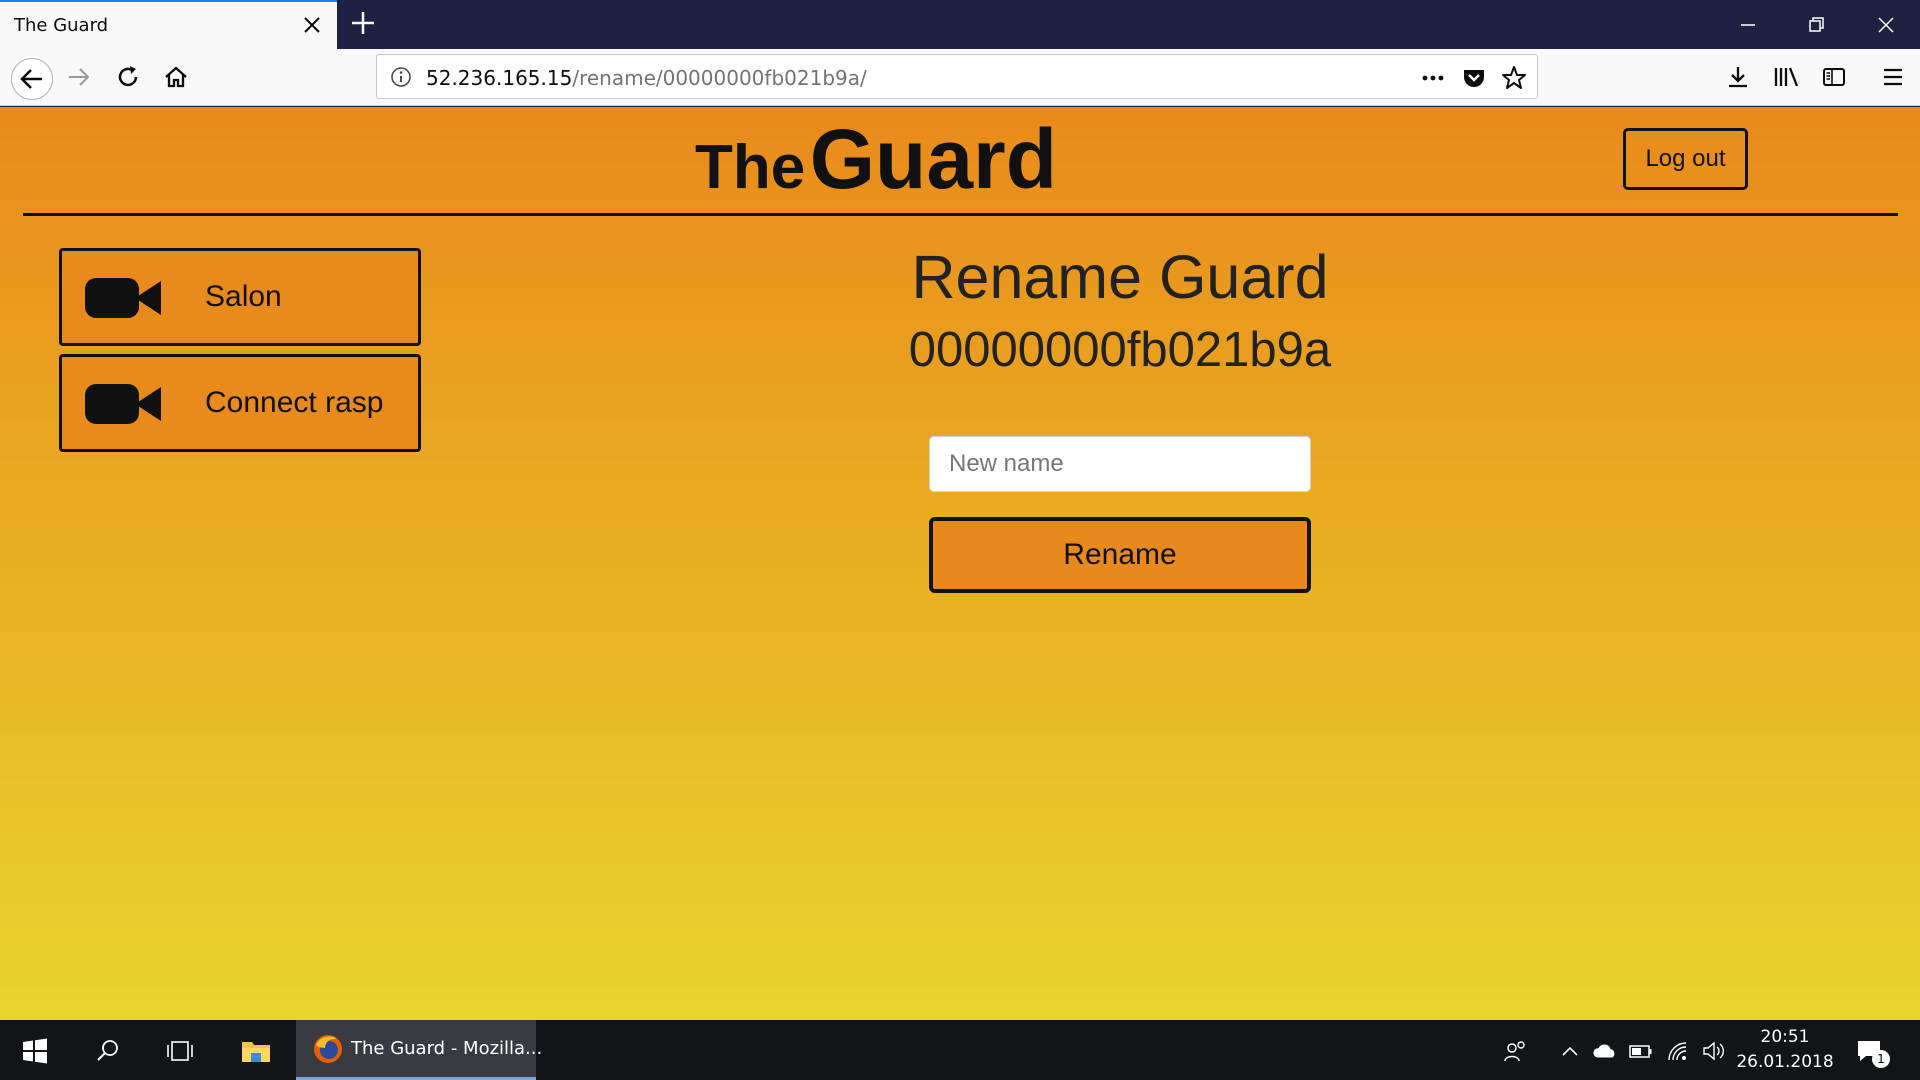 The width and height of the screenshot is (1920, 1080). What do you see at coordinates (1474, 78) in the screenshot?
I see `pocket-icon` at bounding box center [1474, 78].